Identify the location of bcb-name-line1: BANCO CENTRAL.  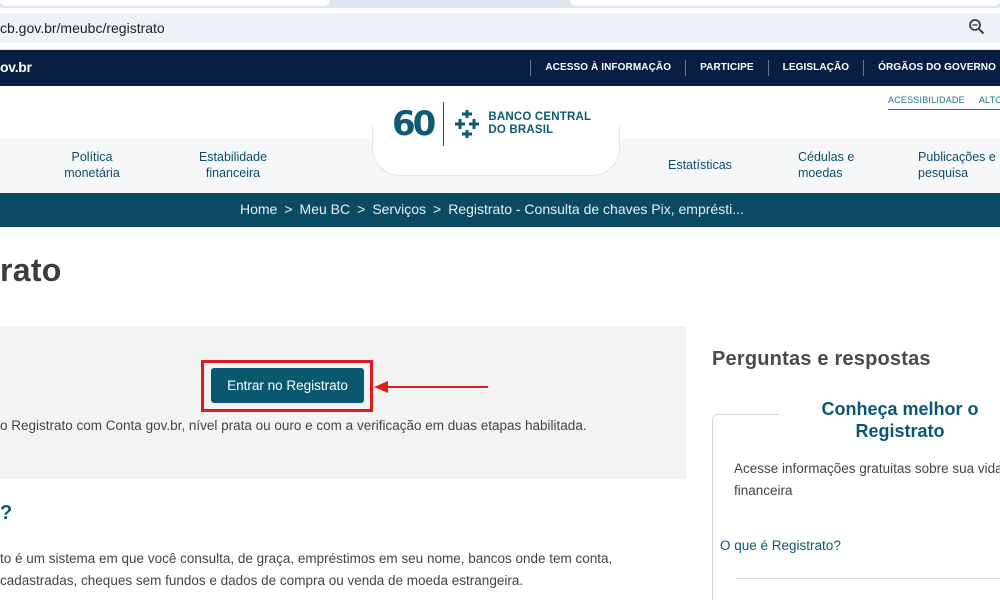
(540, 117).